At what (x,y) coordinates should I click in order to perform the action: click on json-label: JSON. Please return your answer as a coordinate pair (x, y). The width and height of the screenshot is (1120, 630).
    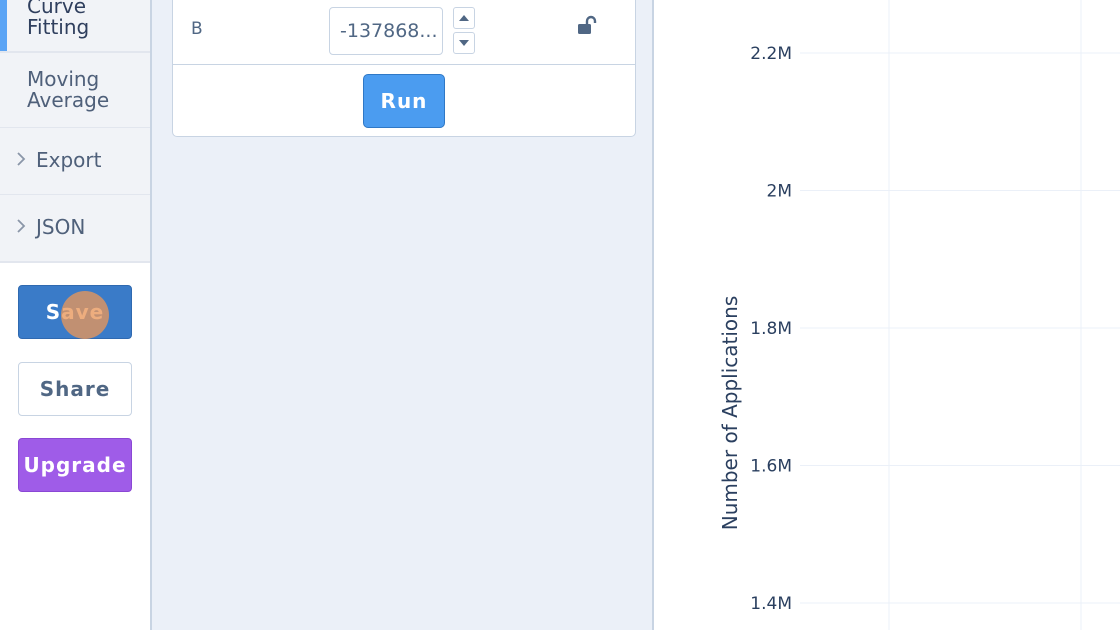
    Looking at the image, I should click on (61, 227).